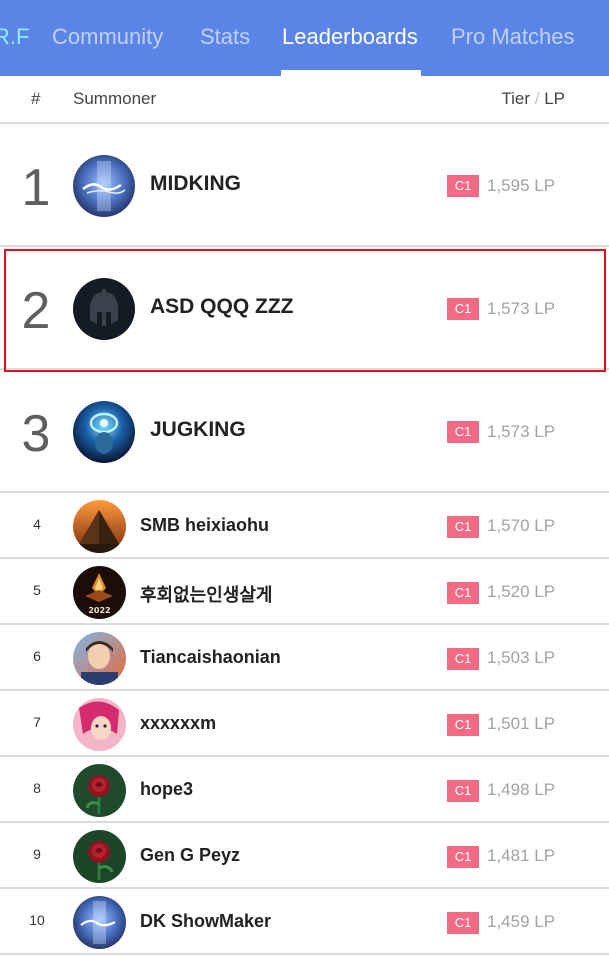 The width and height of the screenshot is (609, 956). Describe the element at coordinates (515, 98) in the screenshot. I see `tier-header-label: Tier` at that location.